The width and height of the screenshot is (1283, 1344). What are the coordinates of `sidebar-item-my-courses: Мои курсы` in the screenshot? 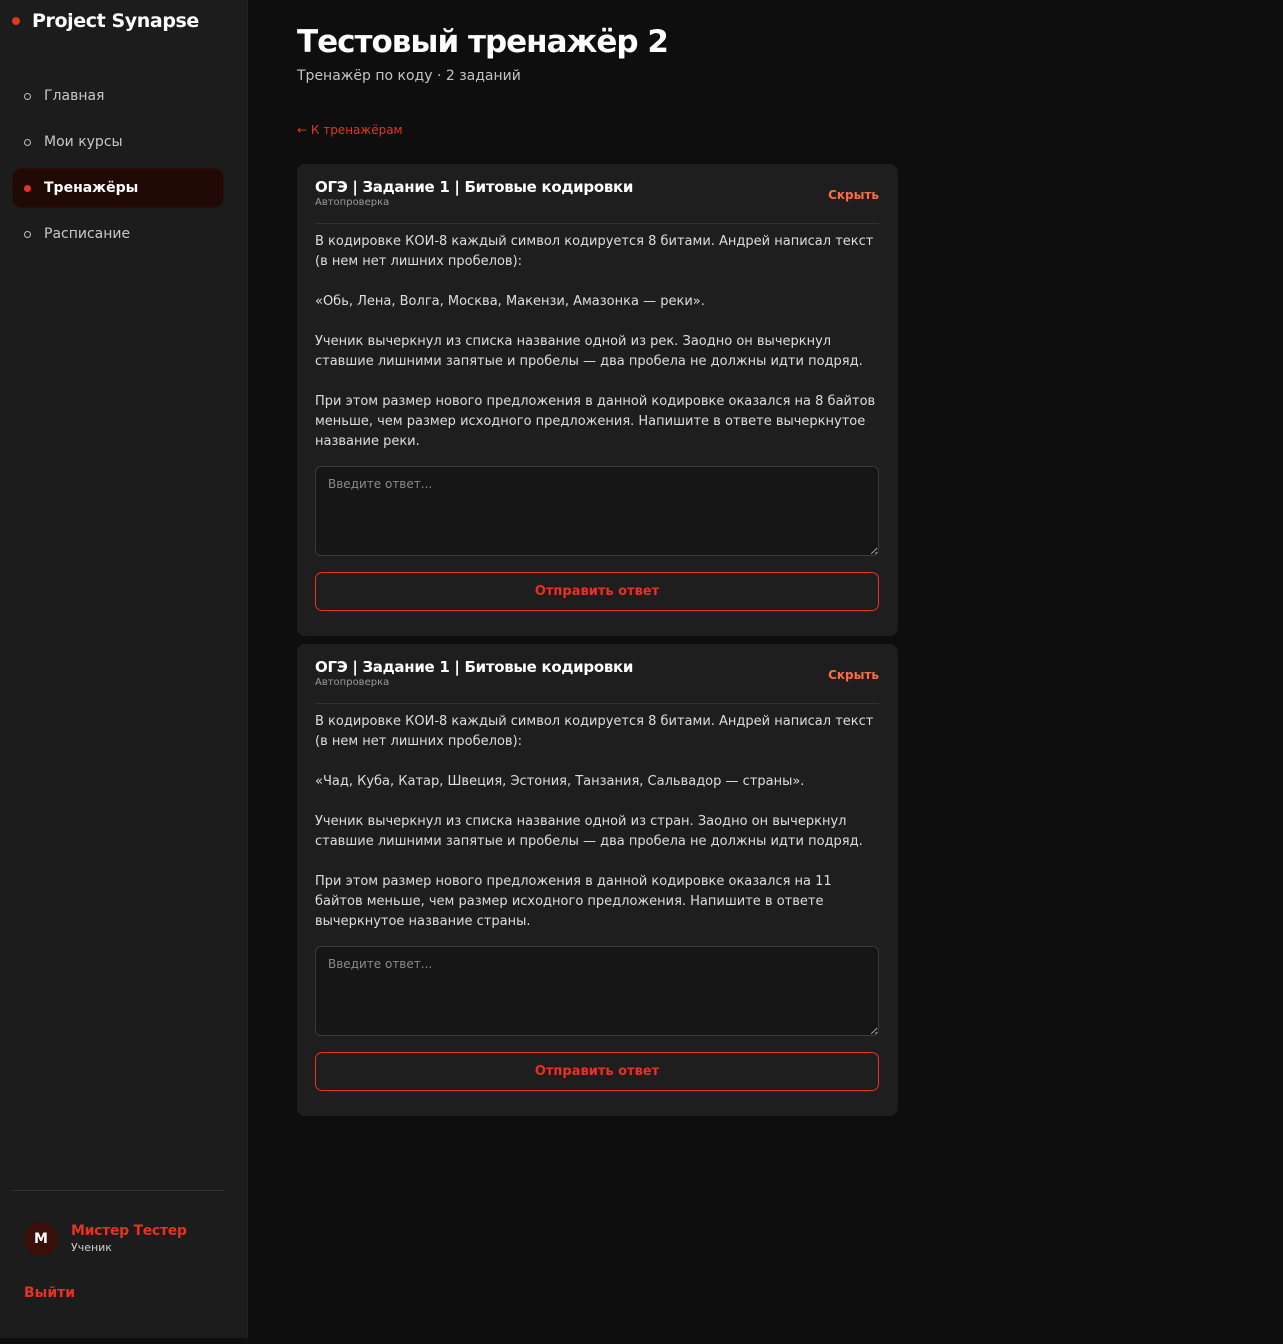 It's located at (118, 142).